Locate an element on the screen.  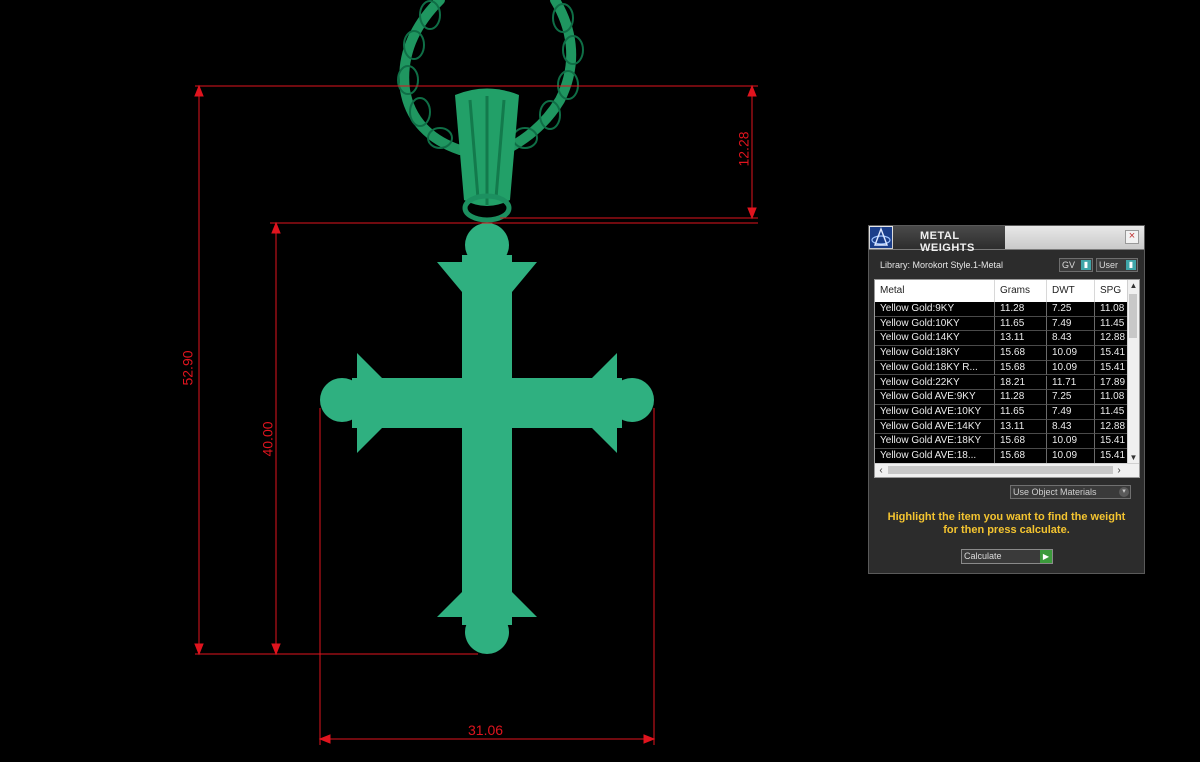
table-header: Metal Grams DWT SPG is located at coordinates (1002, 291).